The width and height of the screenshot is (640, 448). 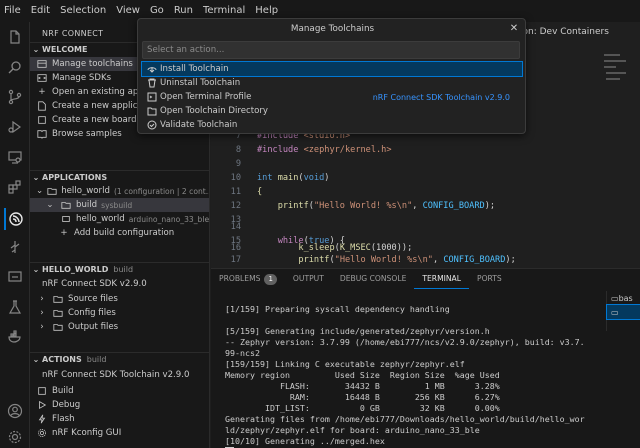 I want to click on build-meta: sysbuild, so click(x=117, y=205).